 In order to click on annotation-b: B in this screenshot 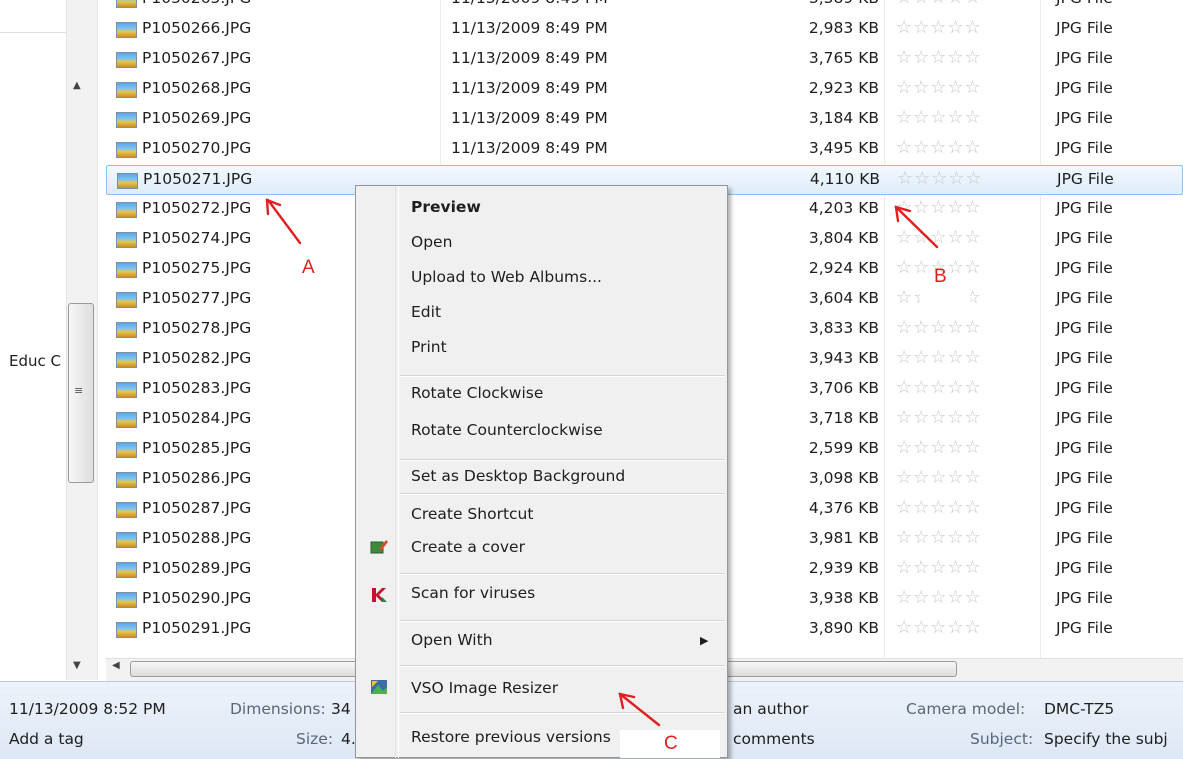, I will do `click(940, 276)`.